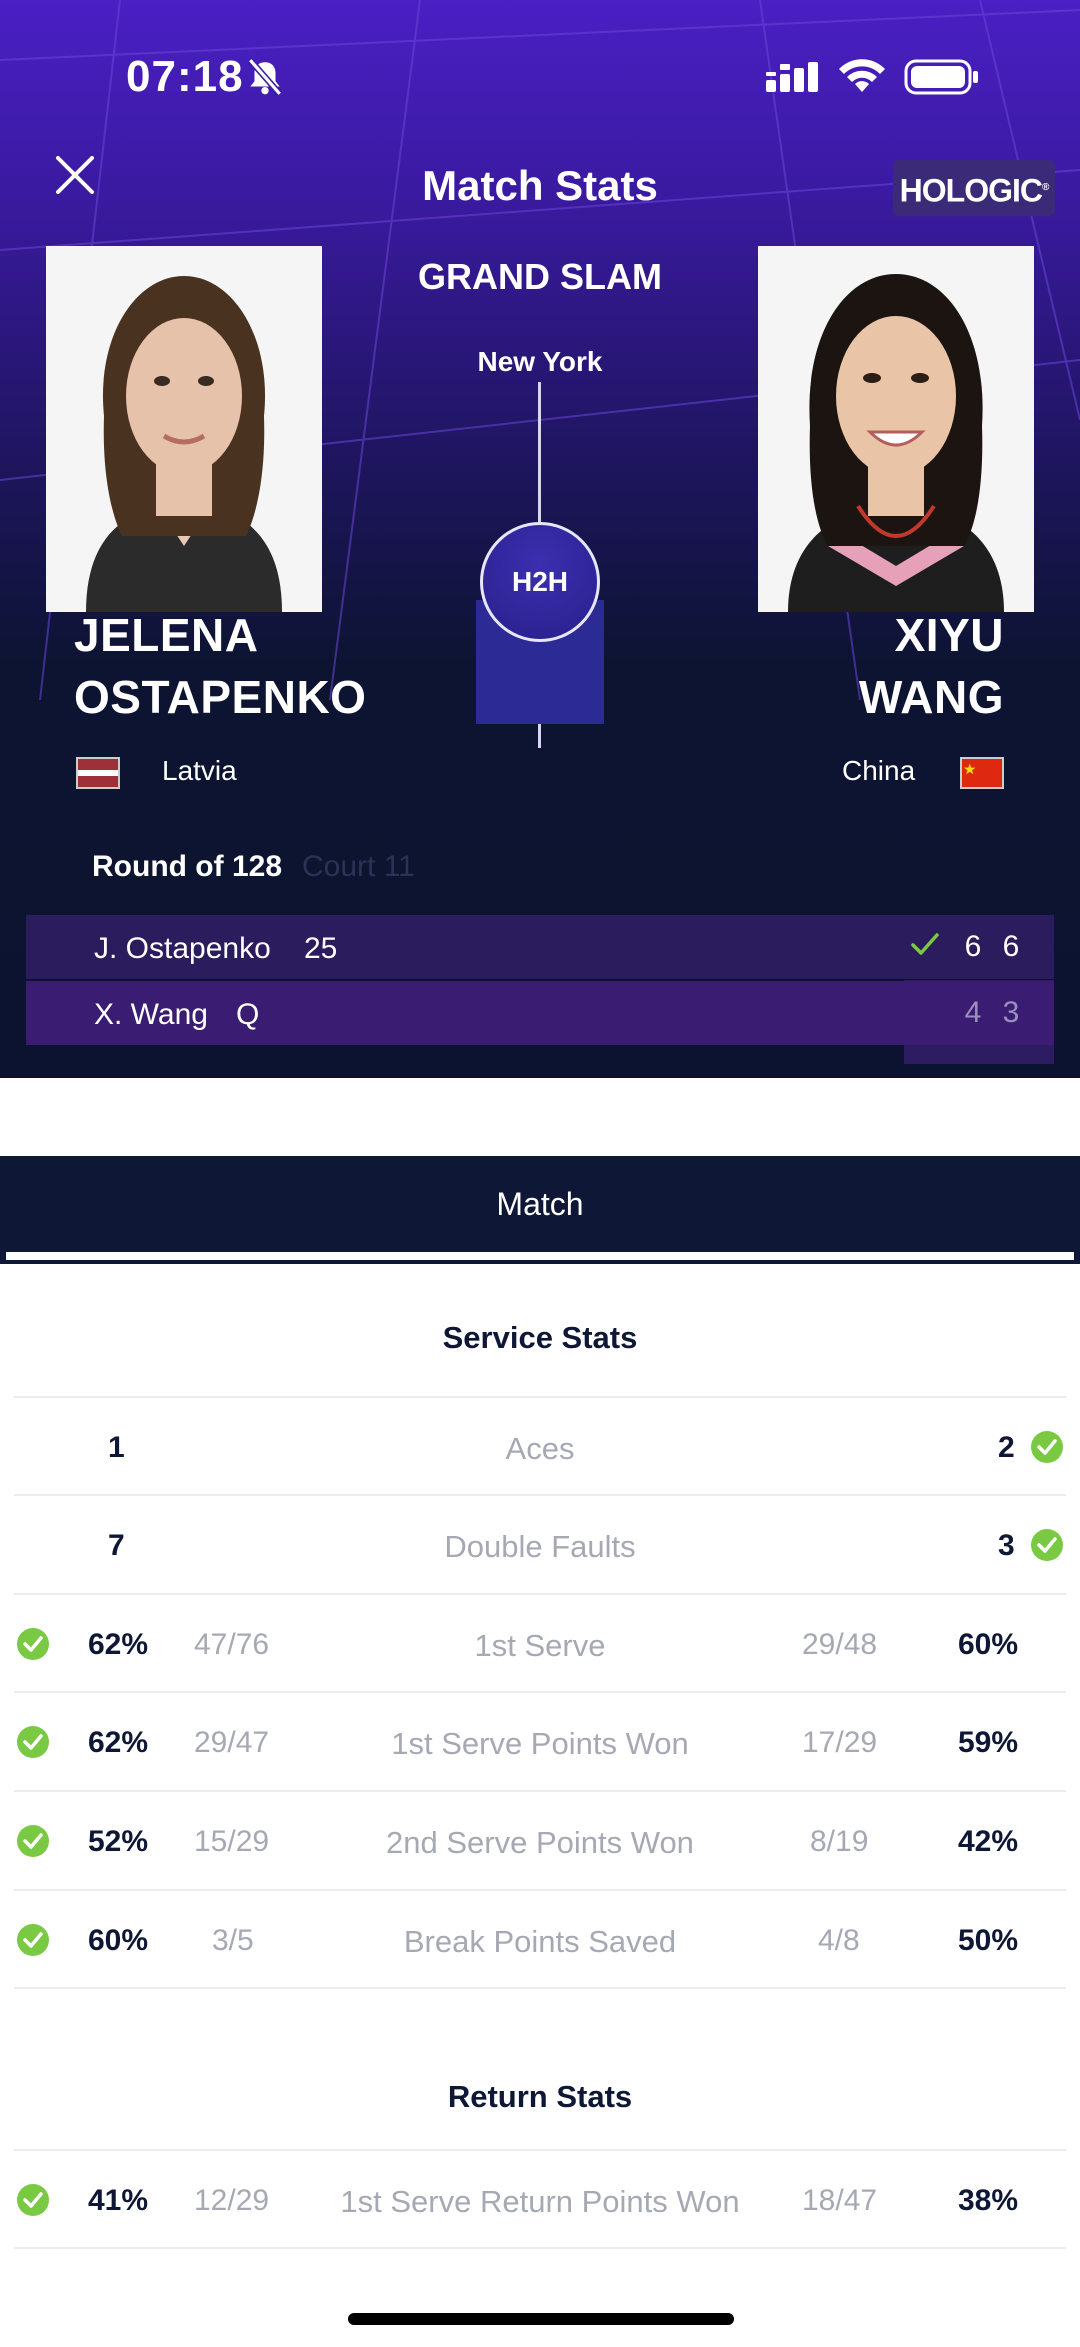  What do you see at coordinates (540, 1256) in the screenshot?
I see `active-tab-indicator` at bounding box center [540, 1256].